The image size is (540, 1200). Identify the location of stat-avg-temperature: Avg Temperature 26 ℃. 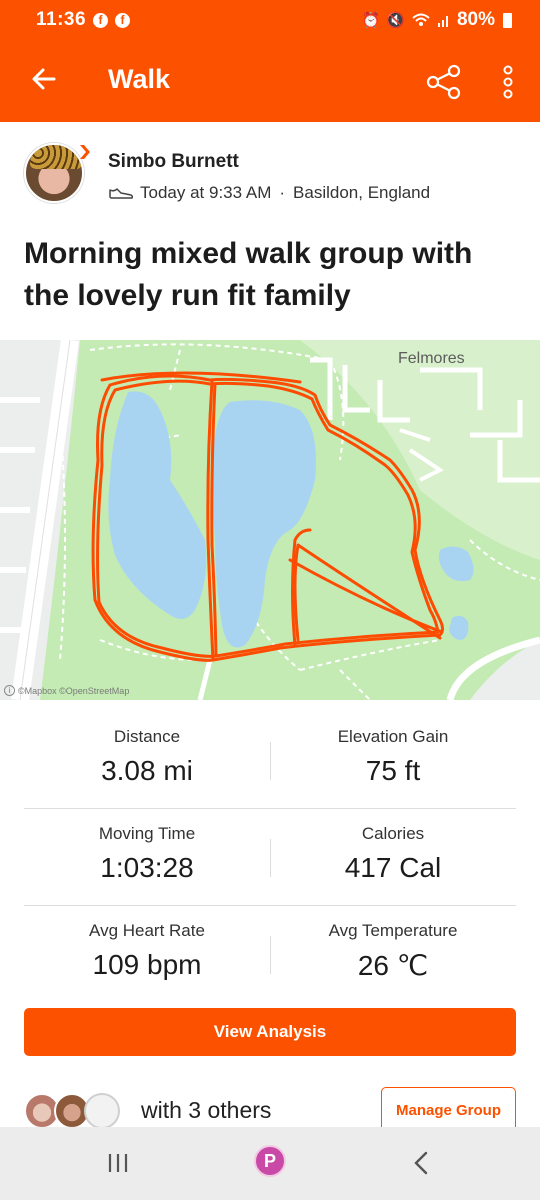
(393, 951).